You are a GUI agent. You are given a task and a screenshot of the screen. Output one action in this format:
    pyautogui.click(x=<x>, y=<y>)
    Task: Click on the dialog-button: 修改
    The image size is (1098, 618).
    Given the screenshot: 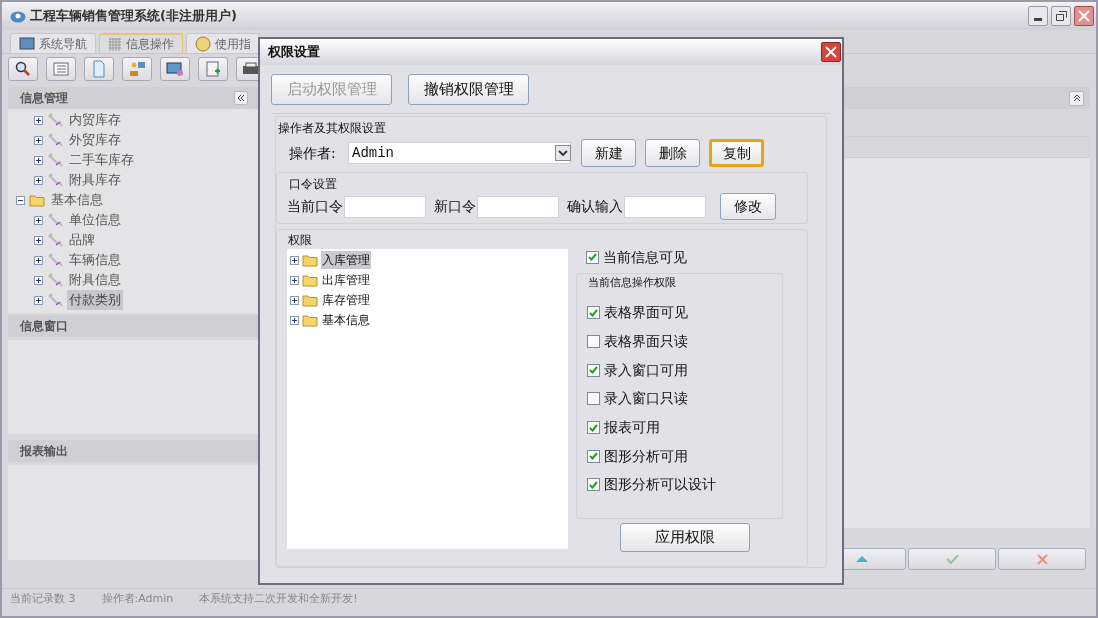 What is the action you would take?
    pyautogui.click(x=748, y=206)
    